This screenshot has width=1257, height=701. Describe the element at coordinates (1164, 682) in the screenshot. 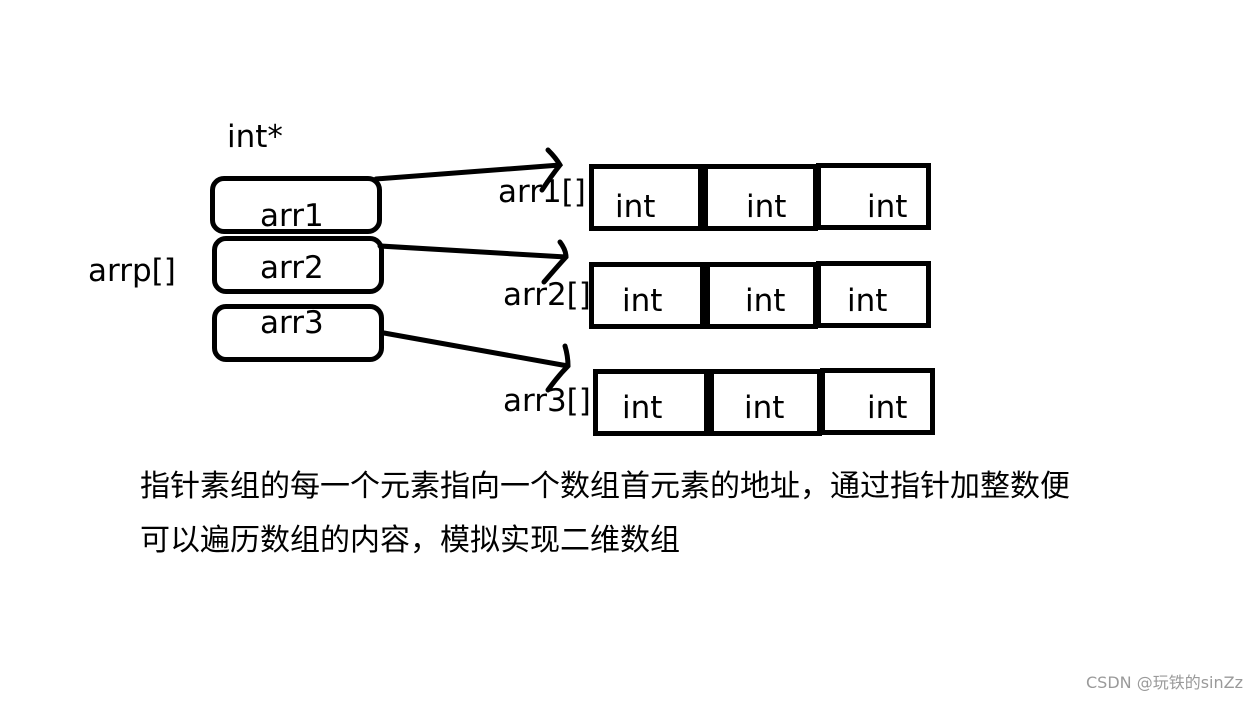

I see `watermark: CSDN @玩铁的sinZz` at that location.